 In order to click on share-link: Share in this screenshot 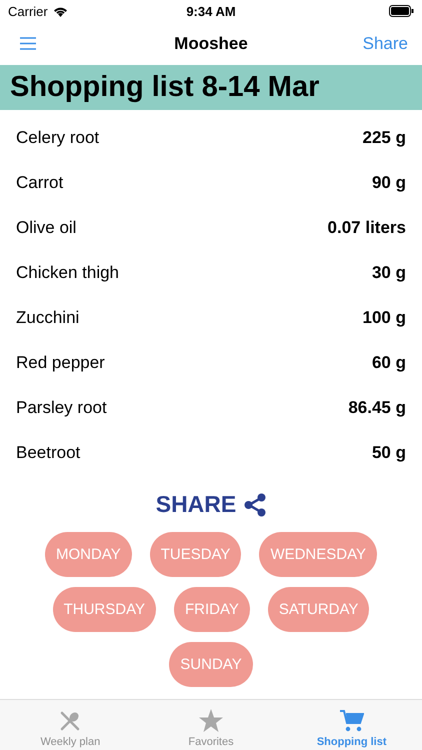, I will do `click(385, 44)`.